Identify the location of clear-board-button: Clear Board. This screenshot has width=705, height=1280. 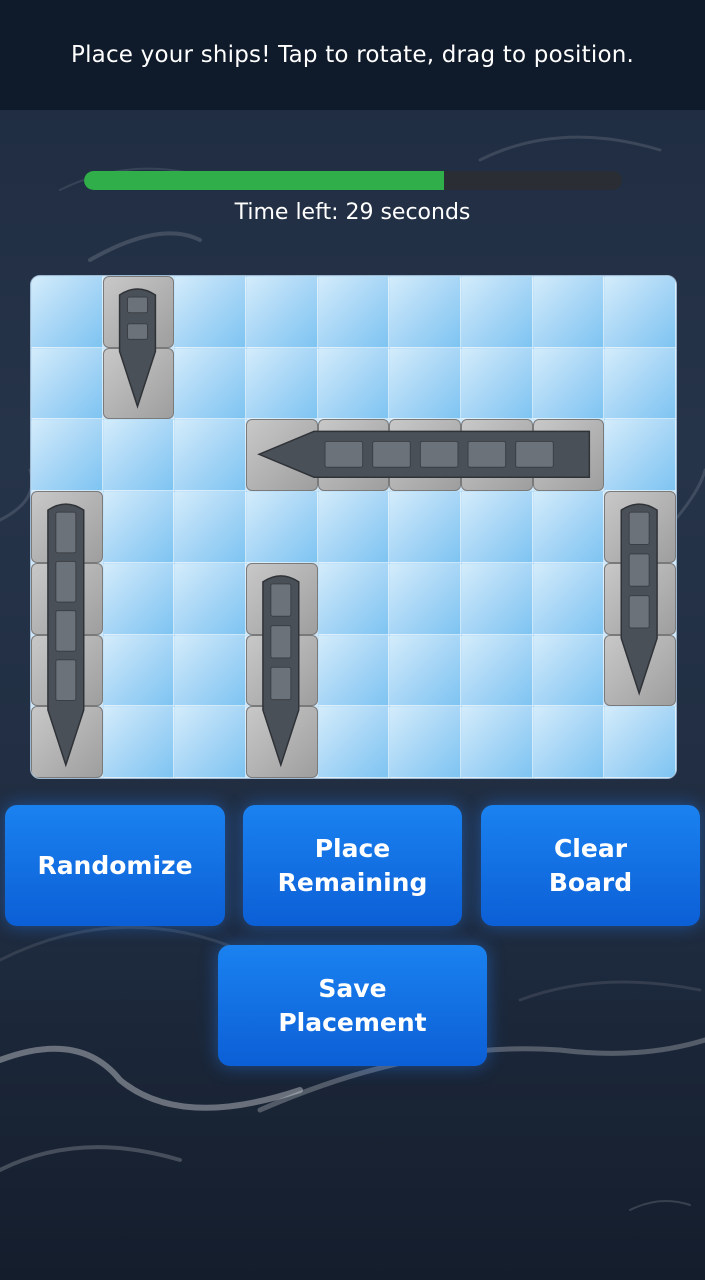
(590, 865).